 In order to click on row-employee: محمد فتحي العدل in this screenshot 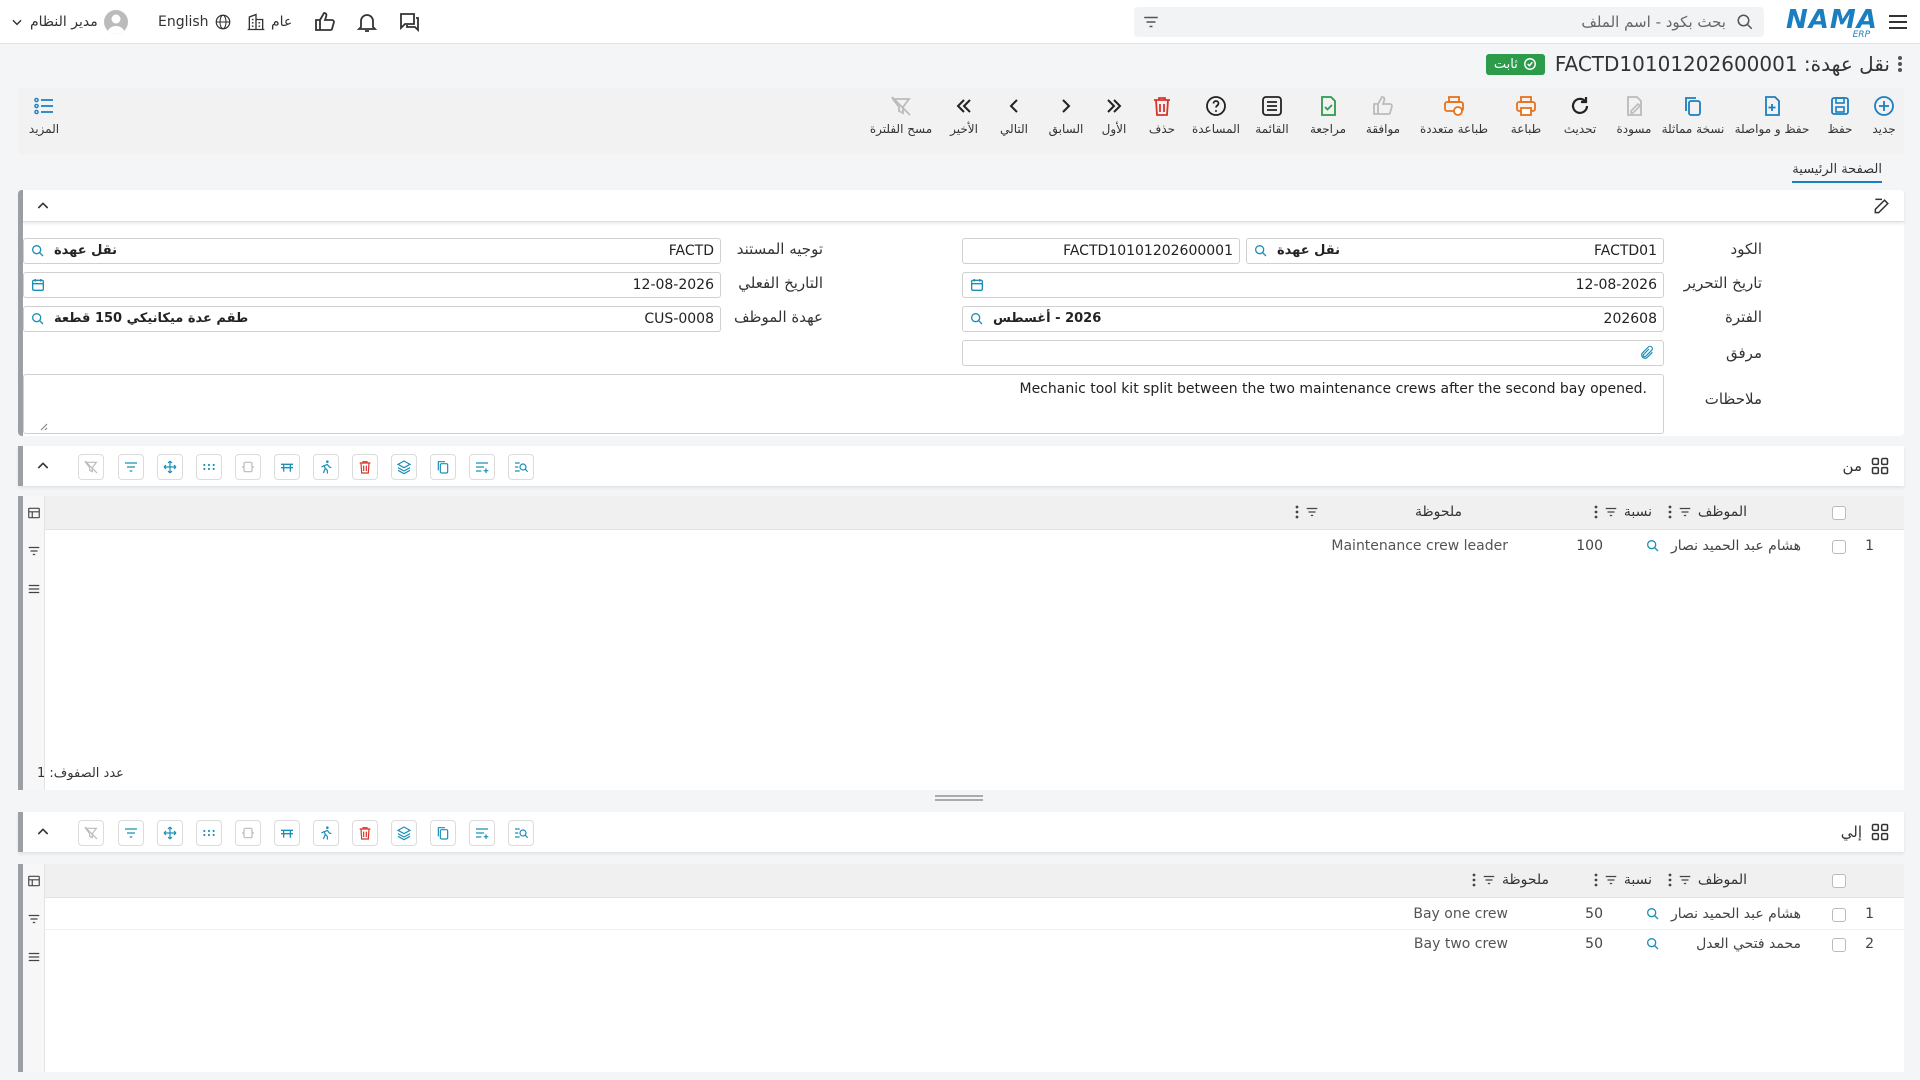, I will do `click(1748, 944)`.